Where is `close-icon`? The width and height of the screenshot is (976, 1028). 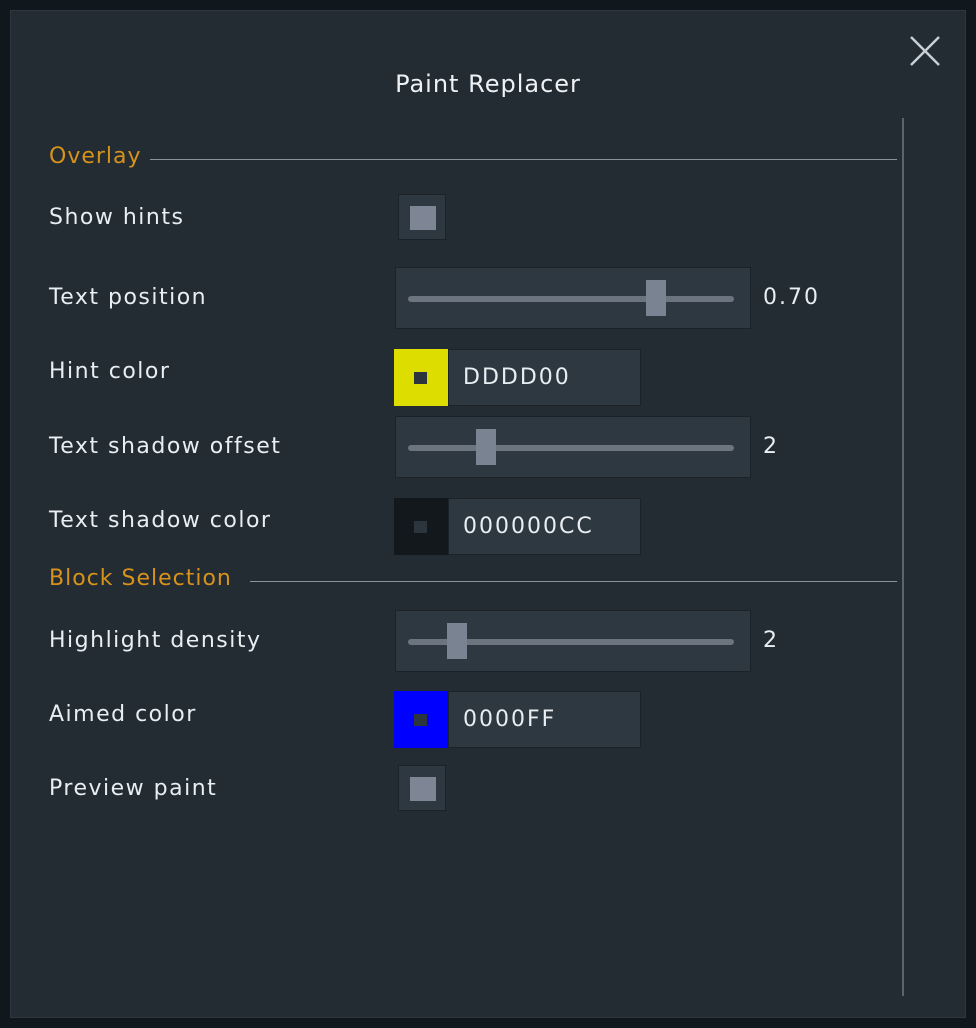 close-icon is located at coordinates (925, 51).